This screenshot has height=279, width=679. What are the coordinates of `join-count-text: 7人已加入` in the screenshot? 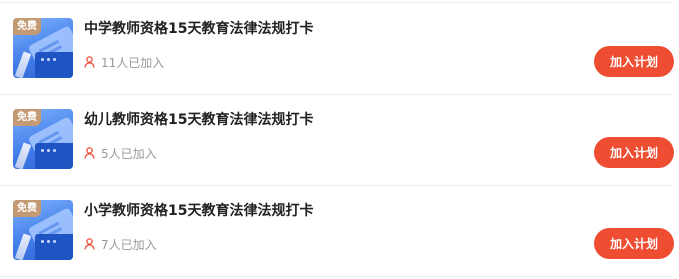 It's located at (129, 244).